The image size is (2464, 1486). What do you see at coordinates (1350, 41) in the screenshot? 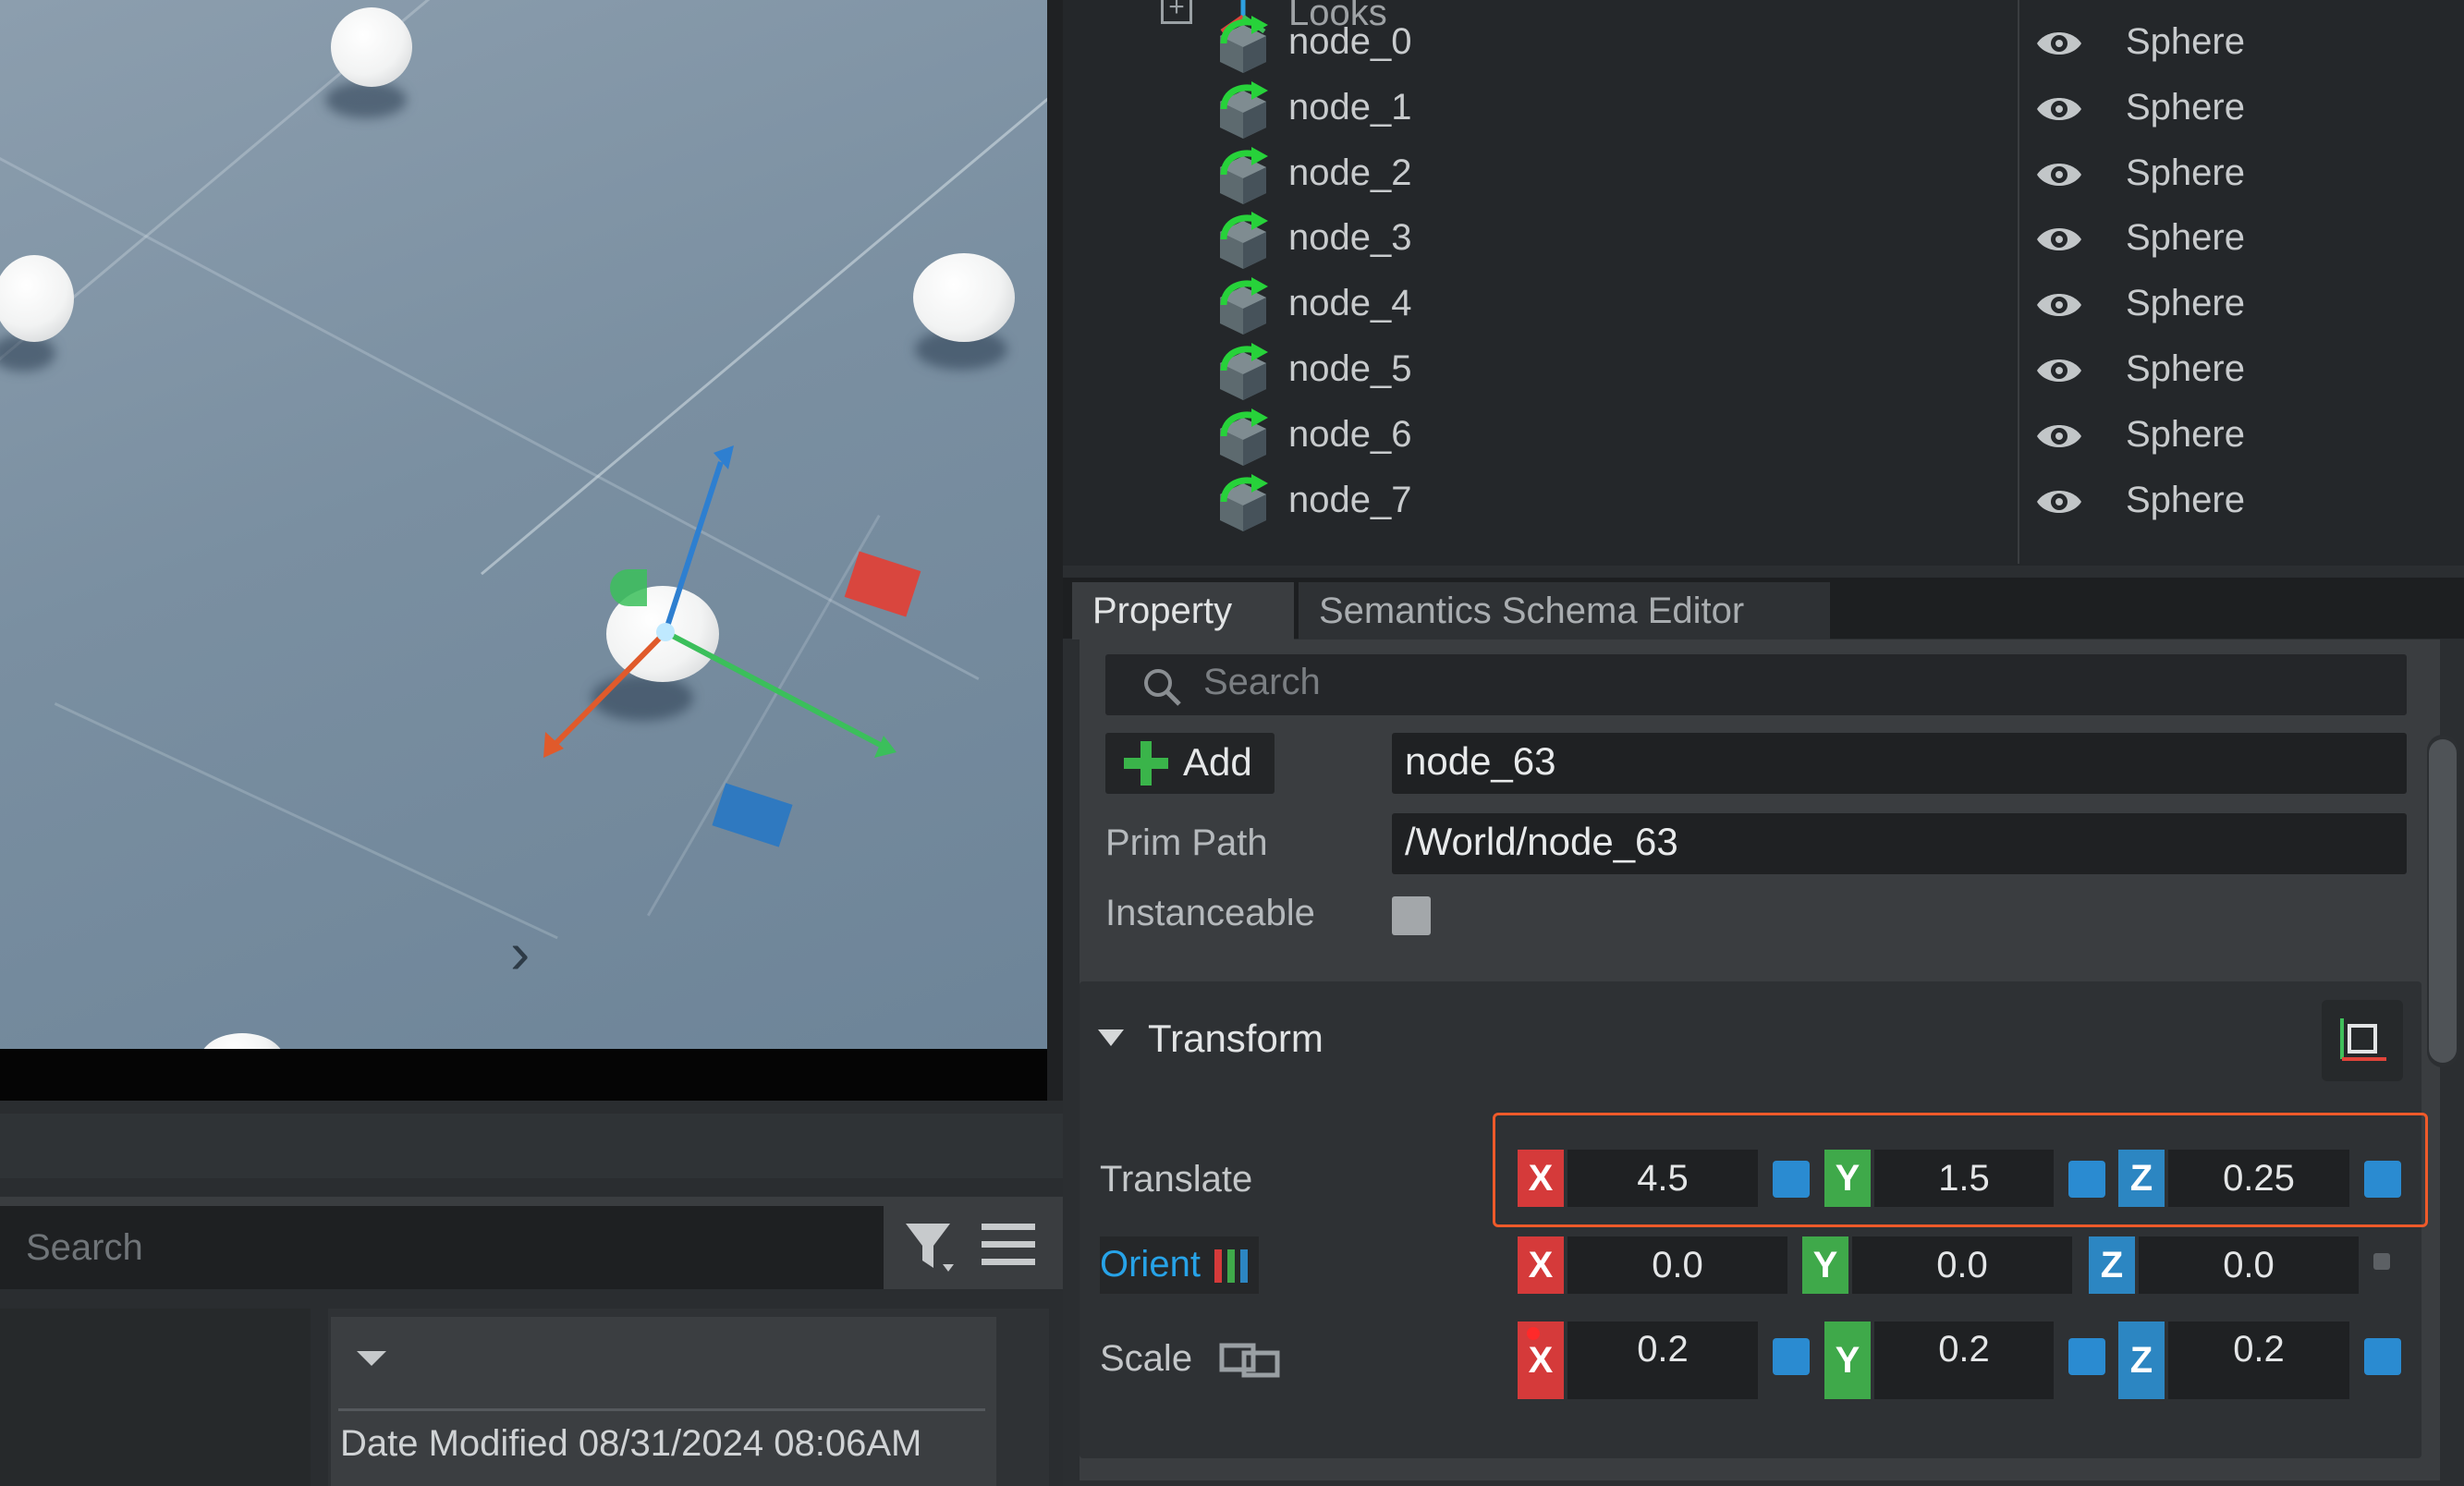
I see `tree-row-name: node_0` at bounding box center [1350, 41].